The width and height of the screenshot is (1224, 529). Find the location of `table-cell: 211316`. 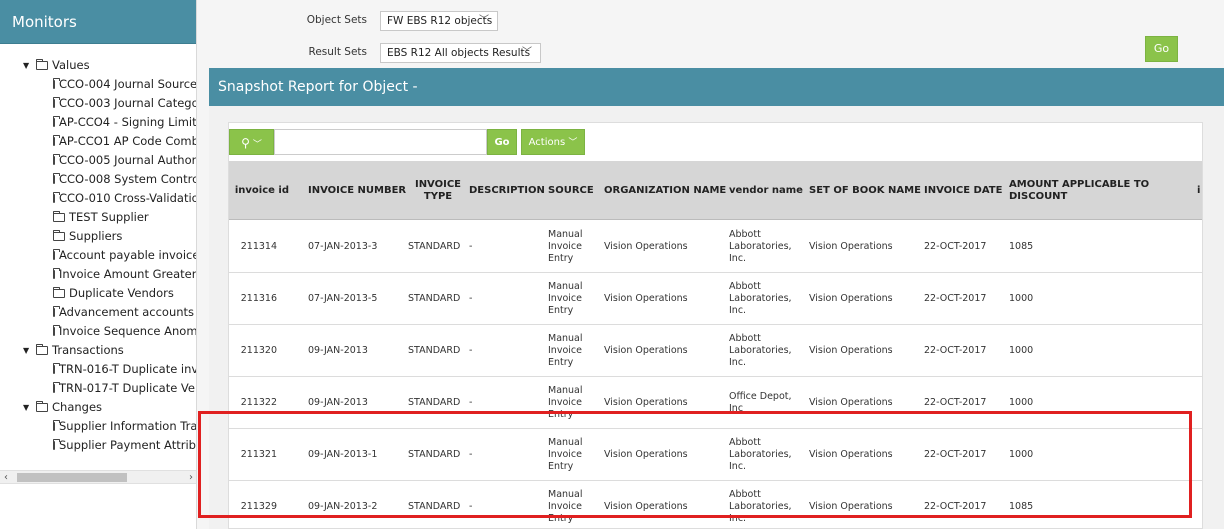

table-cell: 211316 is located at coordinates (258, 298).